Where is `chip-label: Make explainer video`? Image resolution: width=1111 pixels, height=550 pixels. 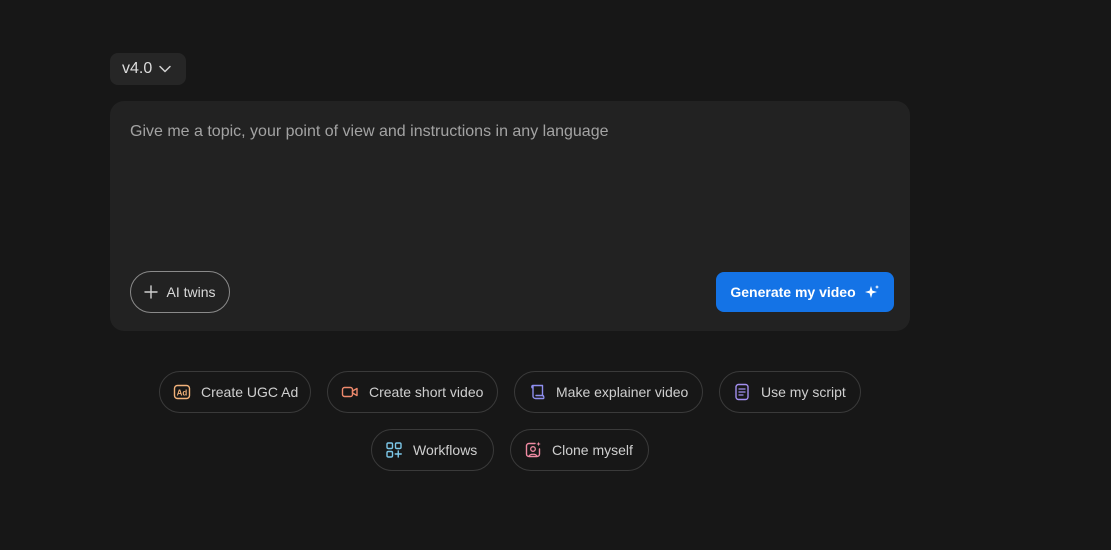
chip-label: Make explainer video is located at coordinates (622, 392).